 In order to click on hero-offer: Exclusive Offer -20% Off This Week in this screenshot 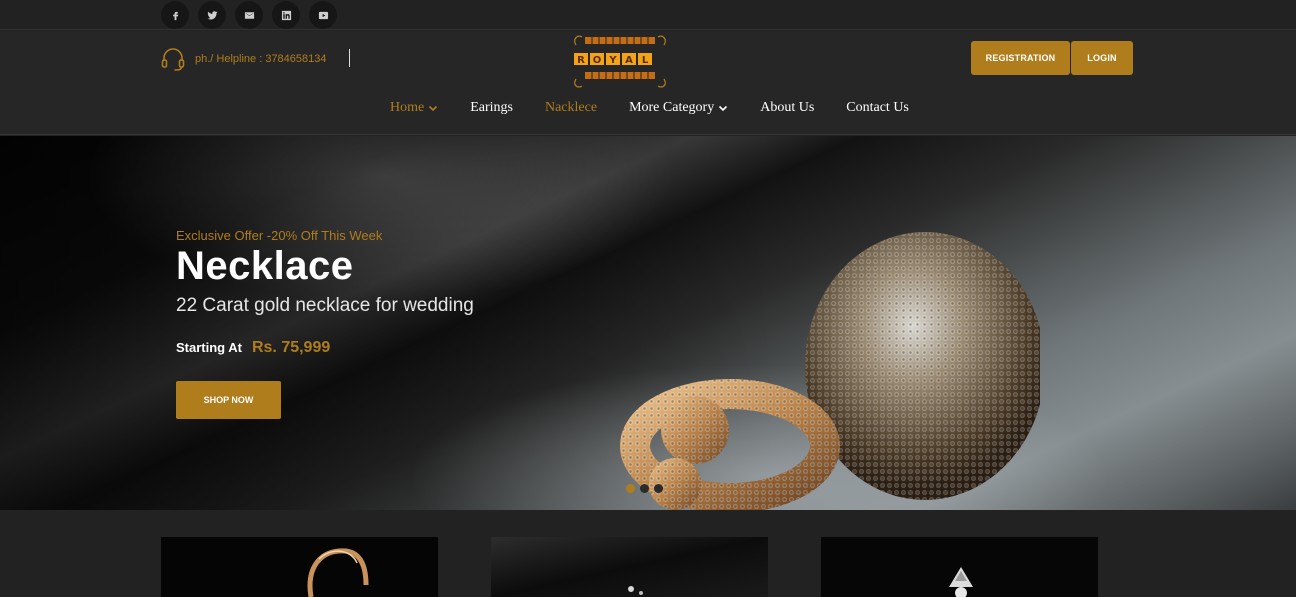, I will do `click(279, 235)`.